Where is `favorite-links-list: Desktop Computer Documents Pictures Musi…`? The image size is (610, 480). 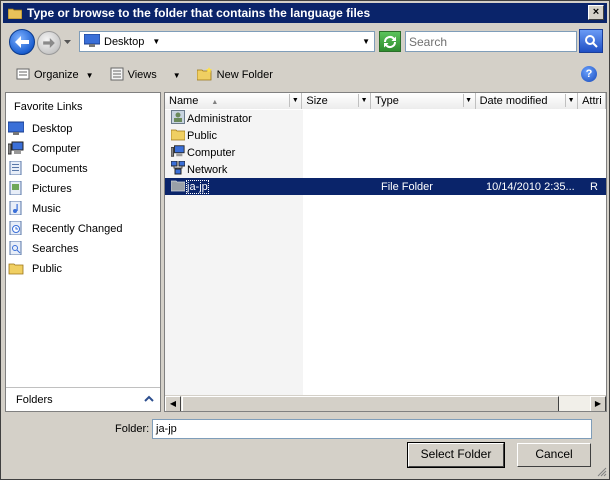 favorite-links-list: Desktop Computer Documents Pictures Musi… is located at coordinates (83, 199).